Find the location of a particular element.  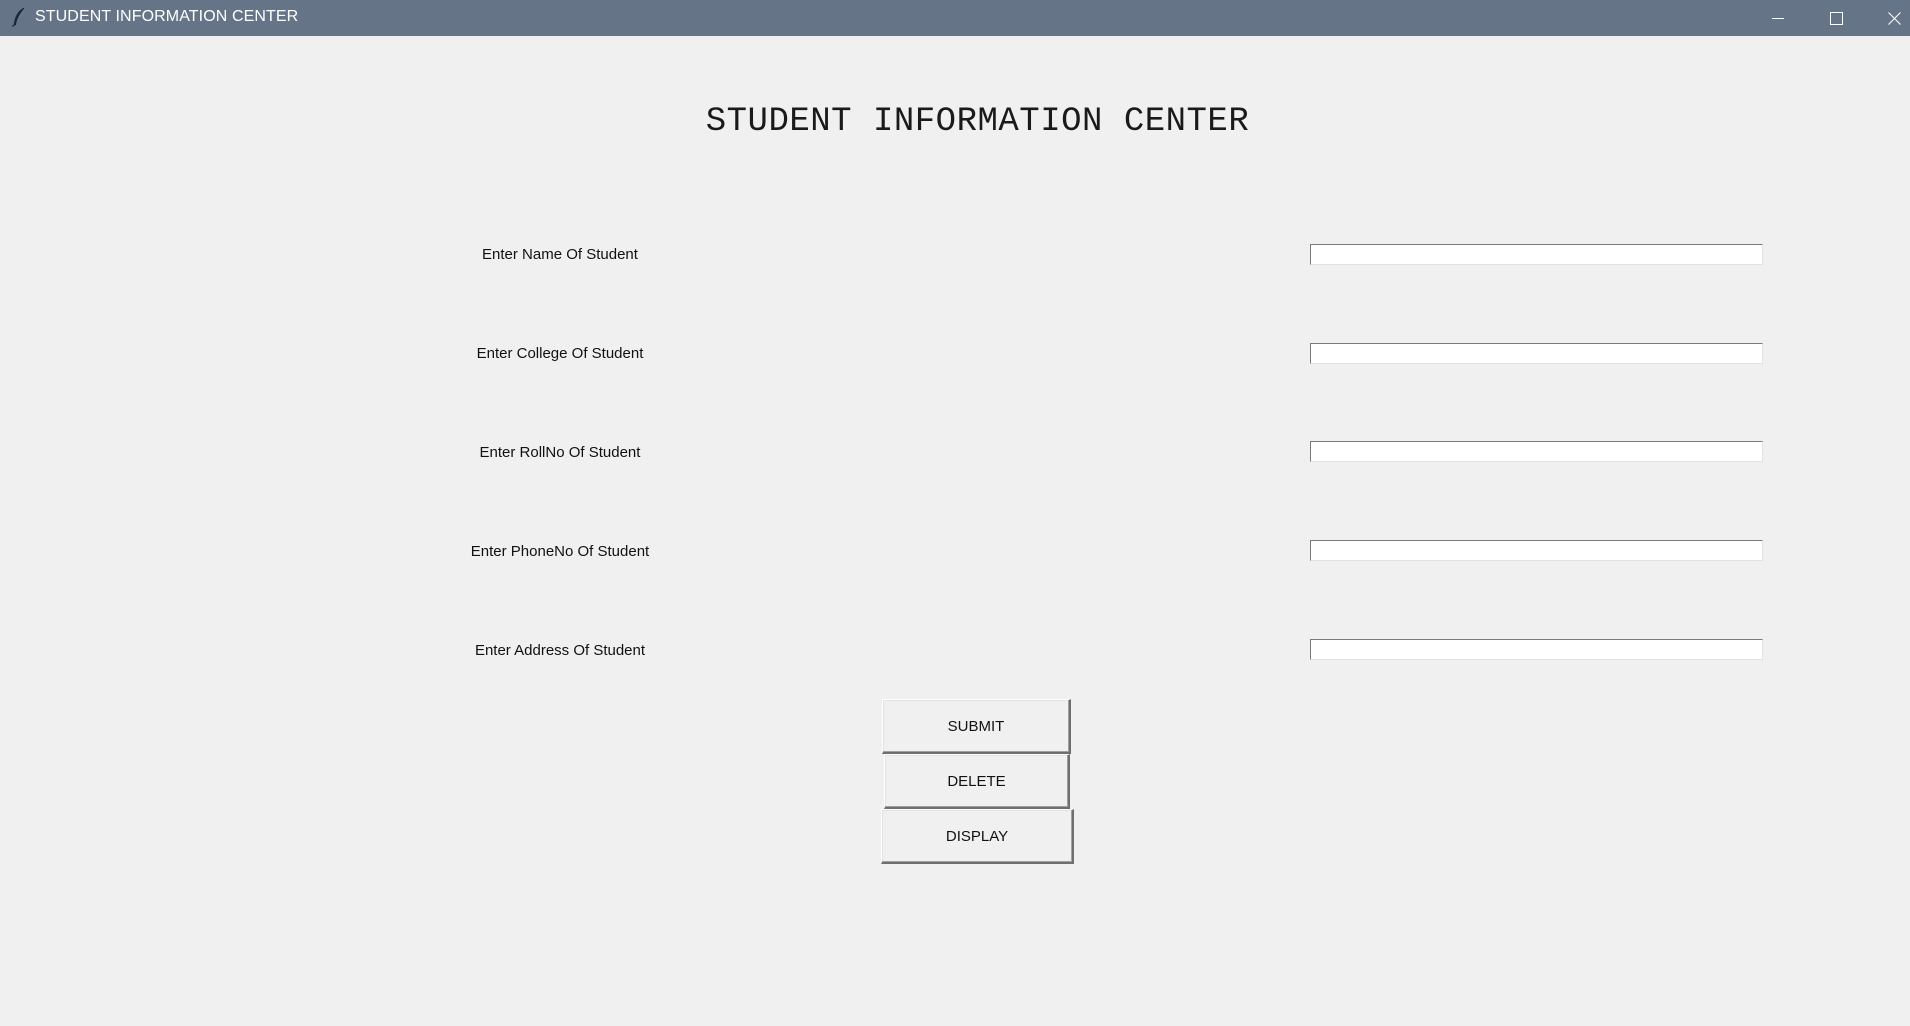

rollno-label: Enter RollNo Of Student is located at coordinates (560, 452).